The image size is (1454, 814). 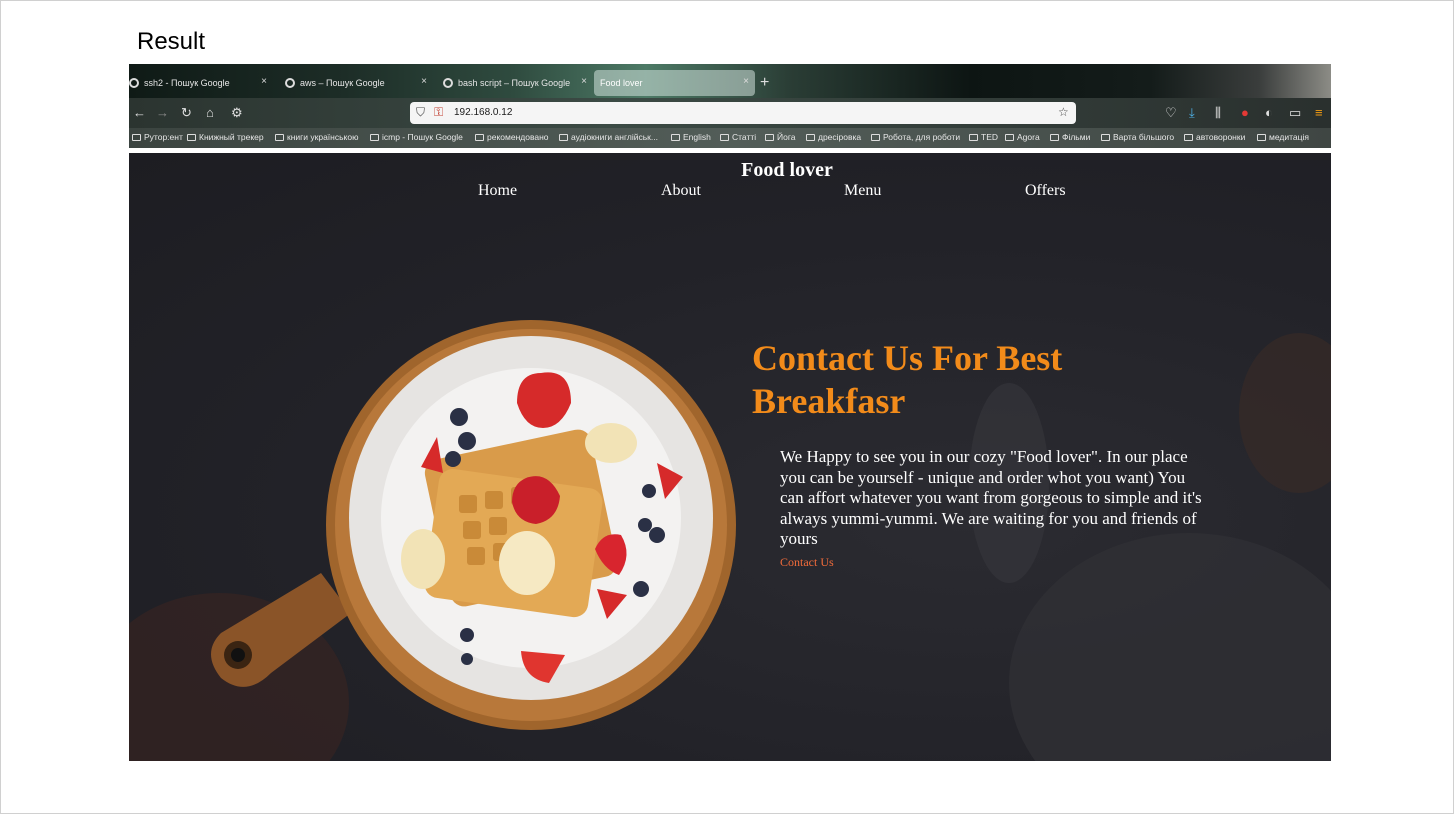 I want to click on tab-label: ssh2 - Пошук Google, so click(x=187, y=83).